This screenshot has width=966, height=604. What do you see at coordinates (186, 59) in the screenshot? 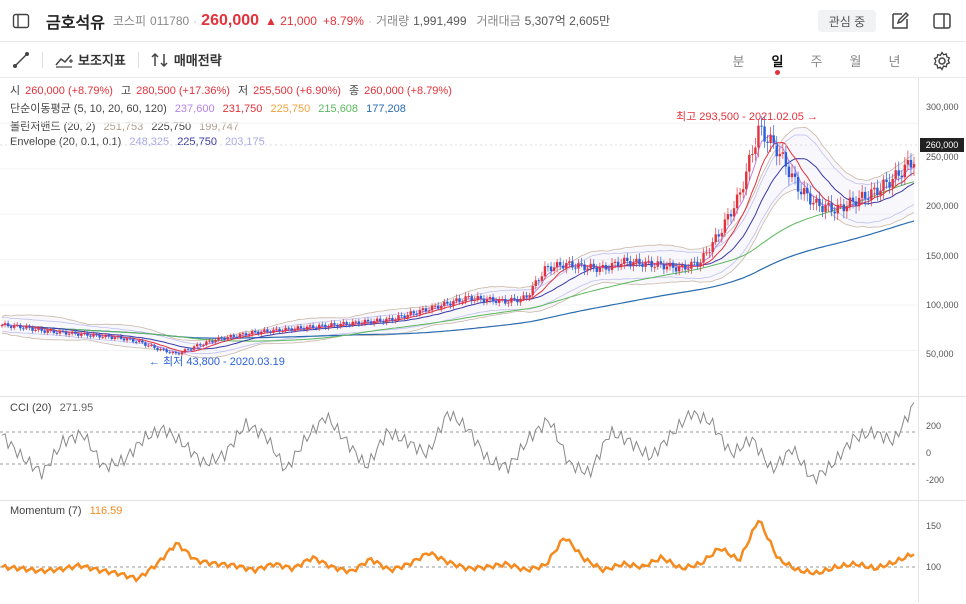
I see `strategy-button: 매매전략` at bounding box center [186, 59].